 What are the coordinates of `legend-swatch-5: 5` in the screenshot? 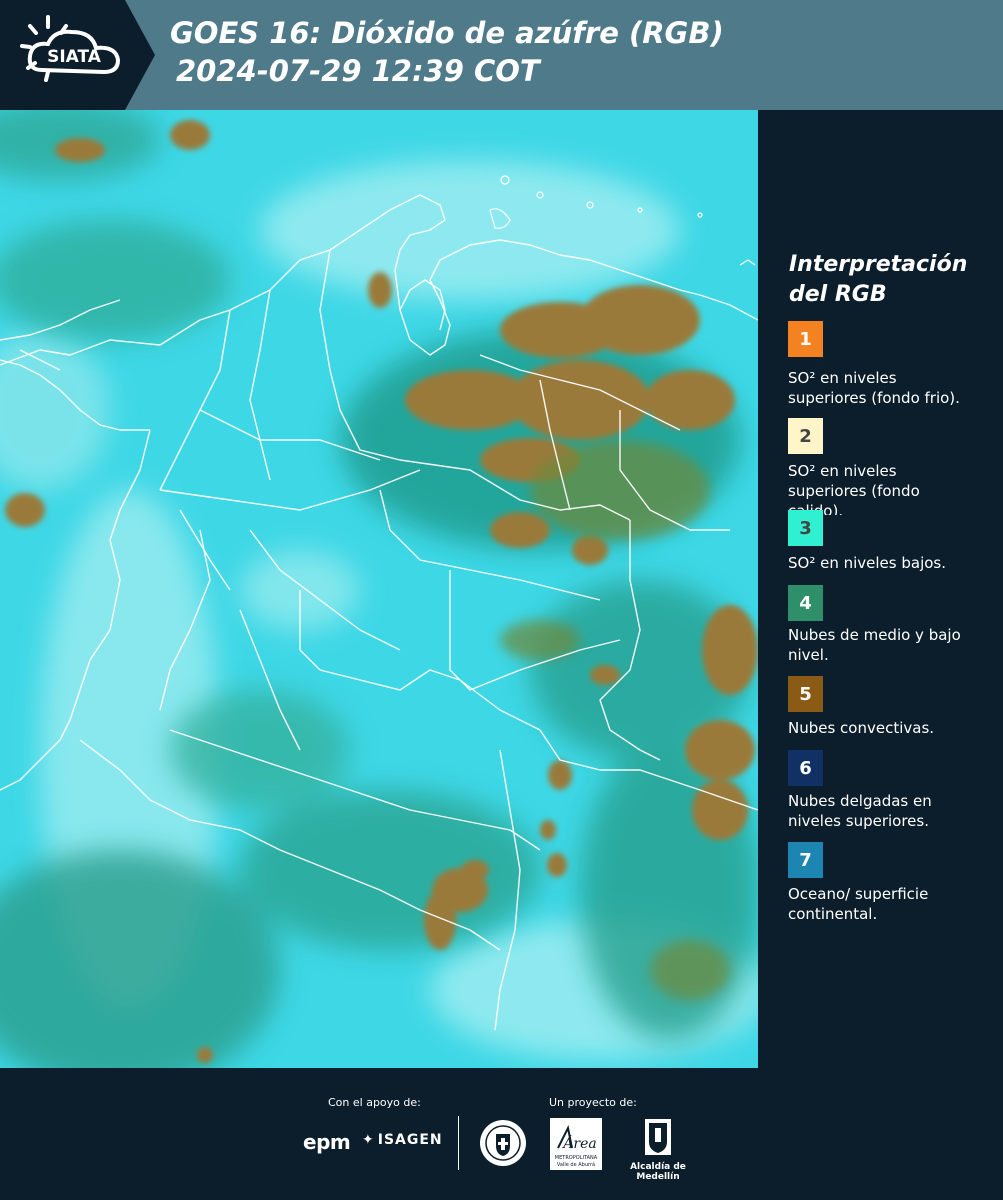 It's located at (805, 694).